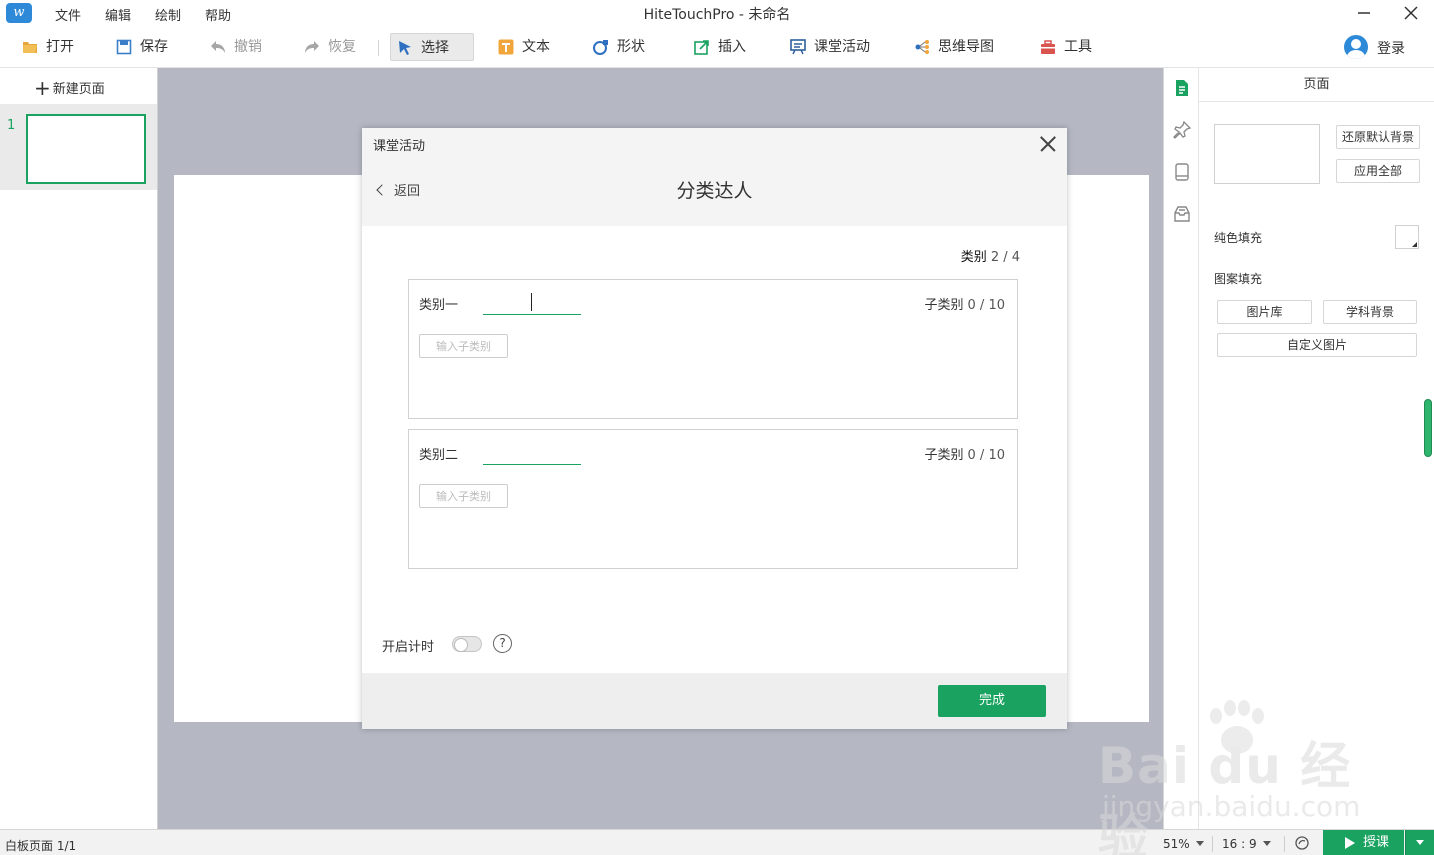  Describe the element at coordinates (1005, 257) in the screenshot. I see `category-counter-value: 2 / 4` at that location.